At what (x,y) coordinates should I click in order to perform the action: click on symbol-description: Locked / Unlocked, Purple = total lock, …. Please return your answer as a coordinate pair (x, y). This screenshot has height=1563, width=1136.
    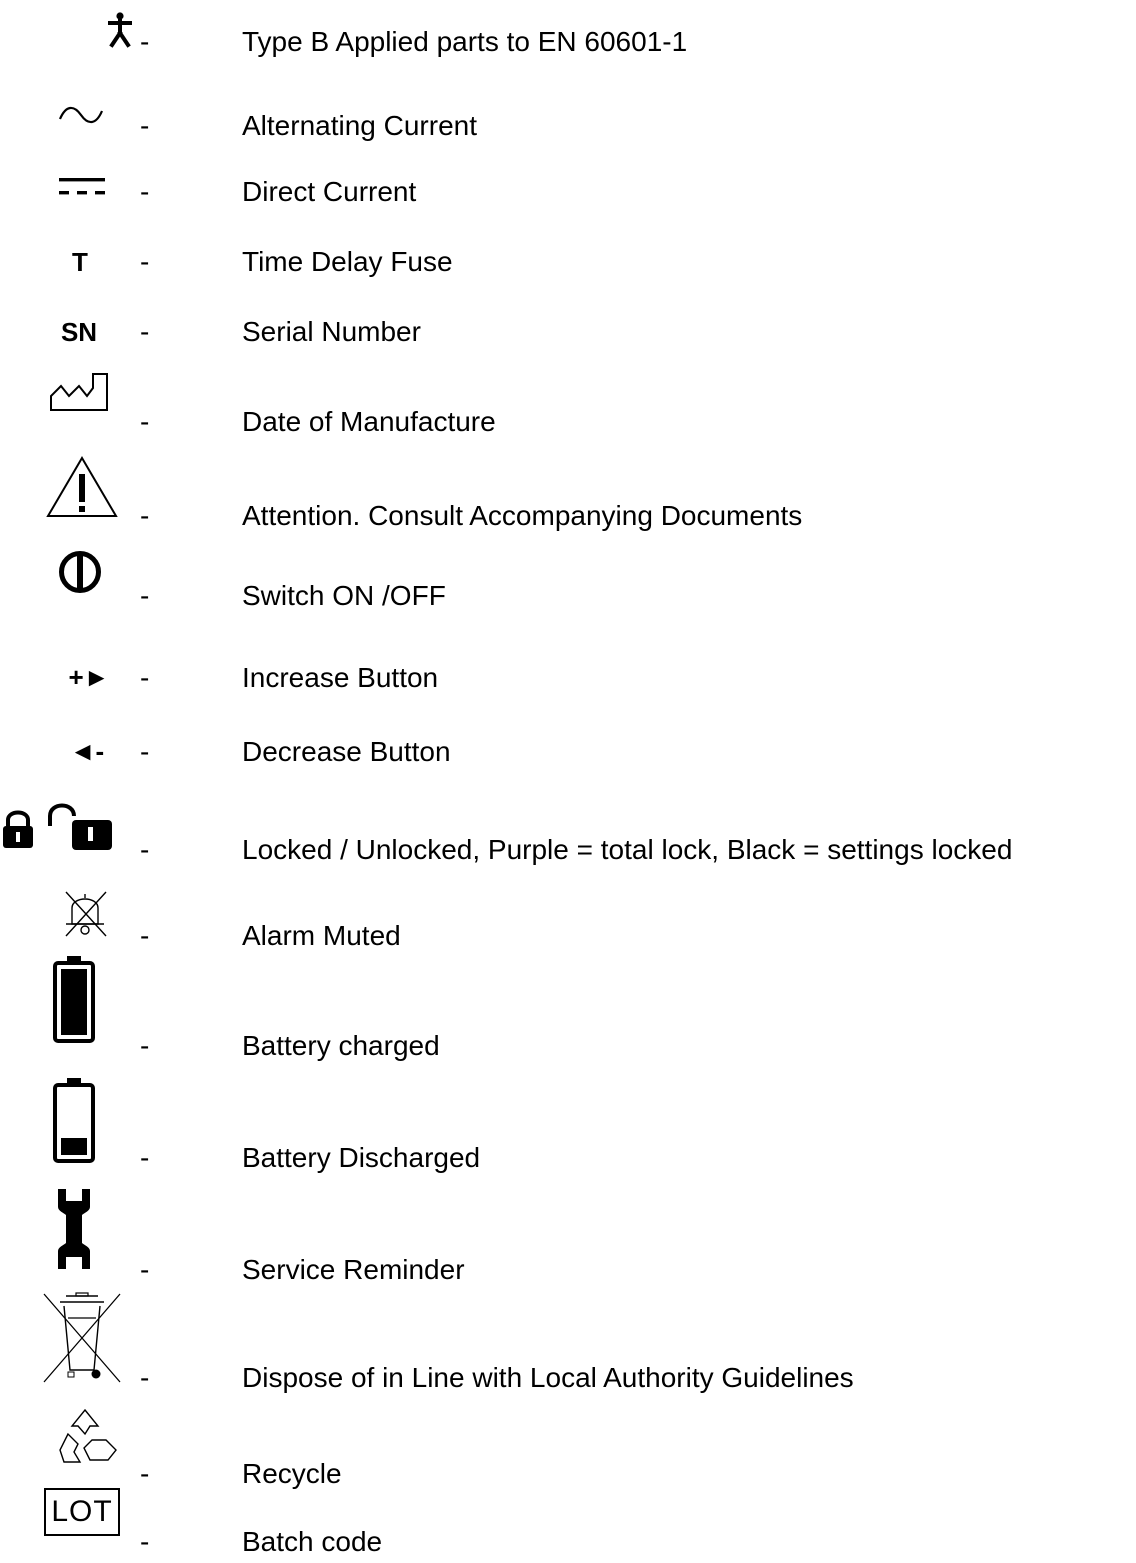
    Looking at the image, I should click on (627, 849).